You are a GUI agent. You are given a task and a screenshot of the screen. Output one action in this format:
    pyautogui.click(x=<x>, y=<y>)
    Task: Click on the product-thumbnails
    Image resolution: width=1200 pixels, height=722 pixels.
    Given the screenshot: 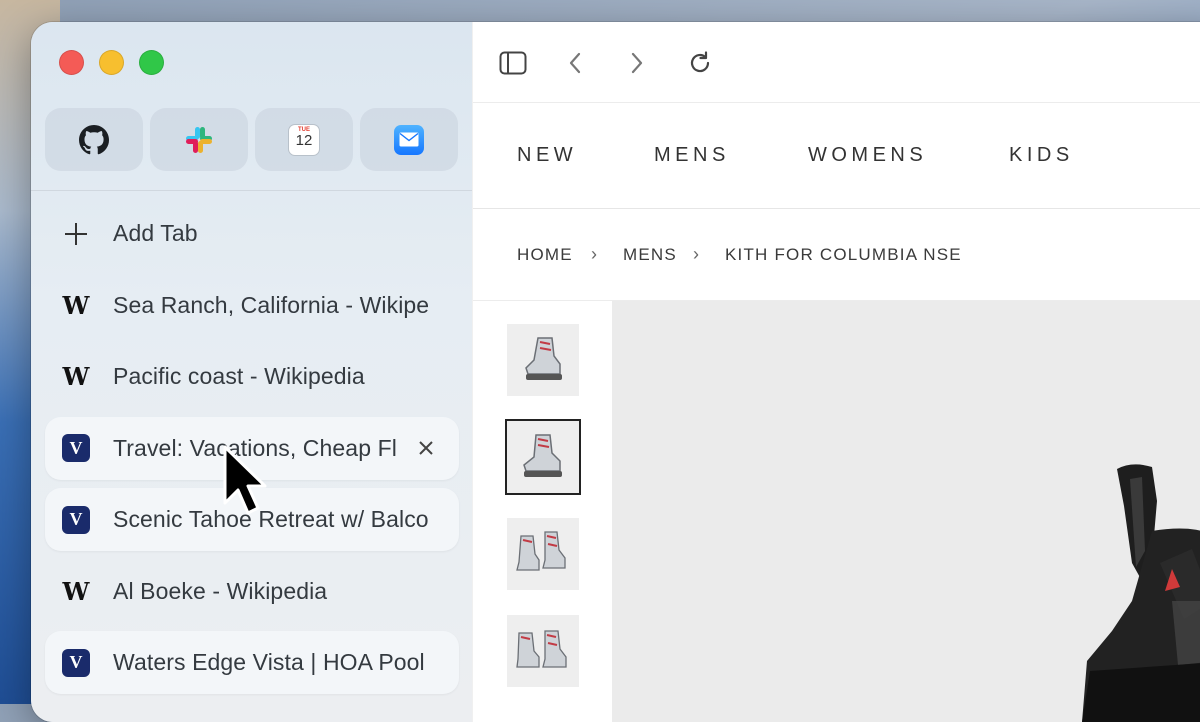 What is the action you would take?
    pyautogui.click(x=542, y=511)
    